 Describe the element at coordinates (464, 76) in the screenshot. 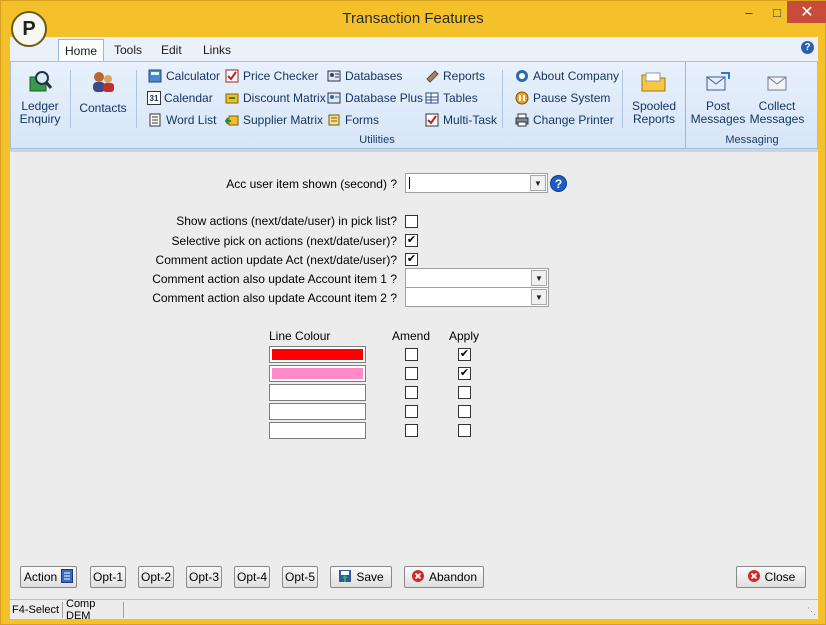

I see `reports-label: Reports` at that location.